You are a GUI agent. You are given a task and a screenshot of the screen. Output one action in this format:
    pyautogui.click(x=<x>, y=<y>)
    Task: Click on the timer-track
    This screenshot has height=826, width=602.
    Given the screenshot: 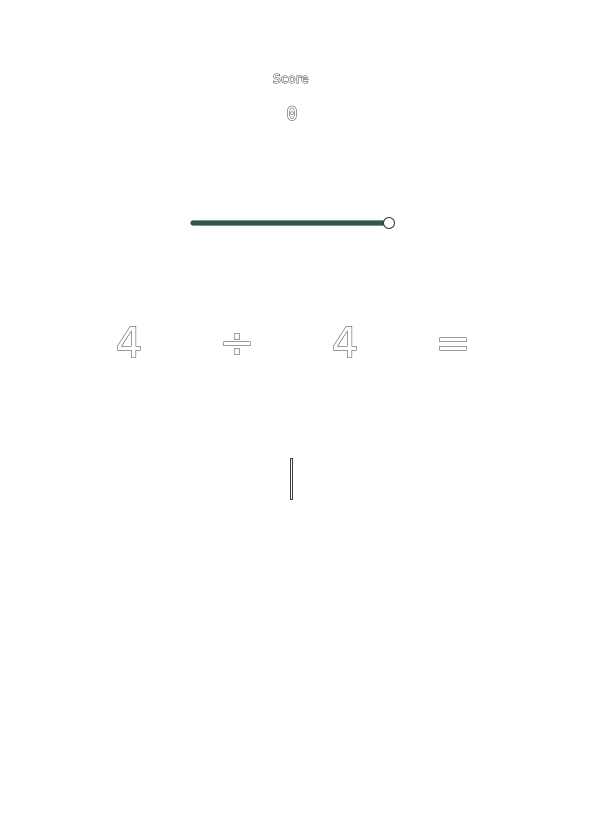 What is the action you would take?
    pyautogui.click(x=289, y=223)
    